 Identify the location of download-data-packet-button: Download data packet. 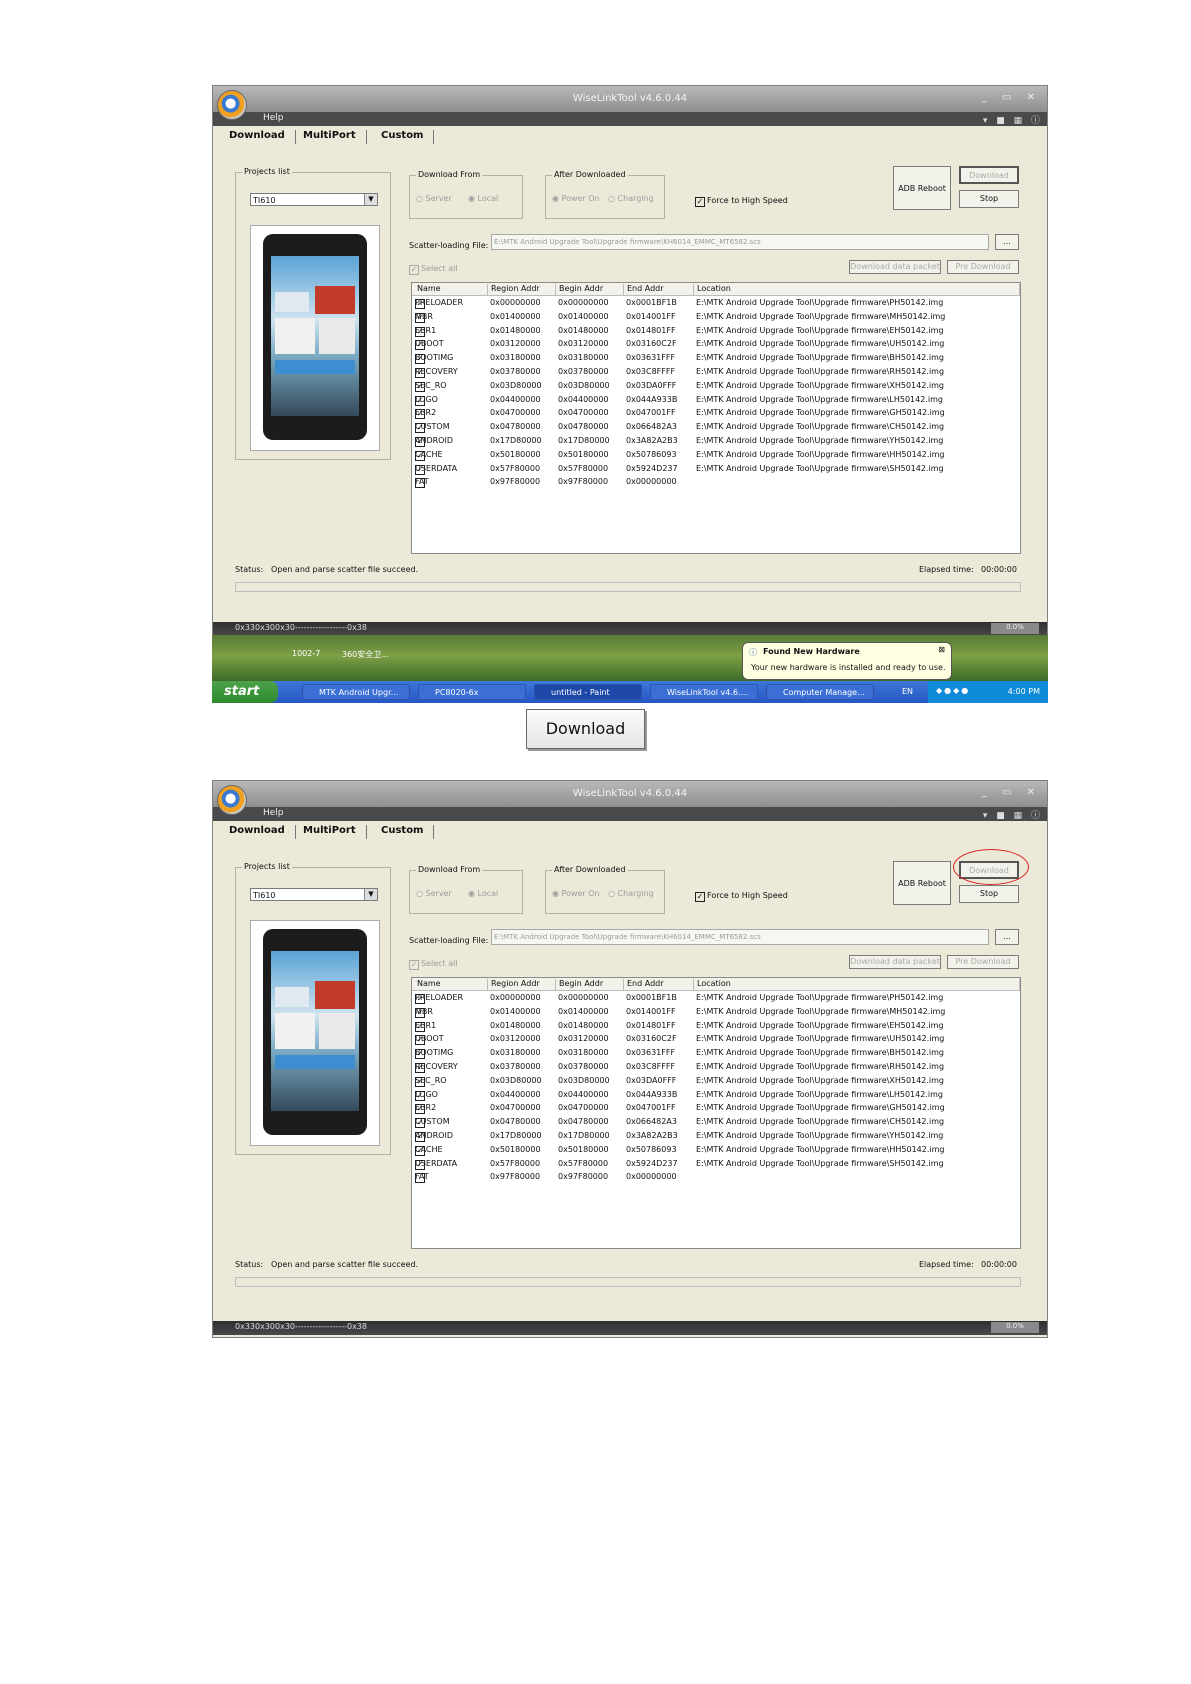
(895, 267).